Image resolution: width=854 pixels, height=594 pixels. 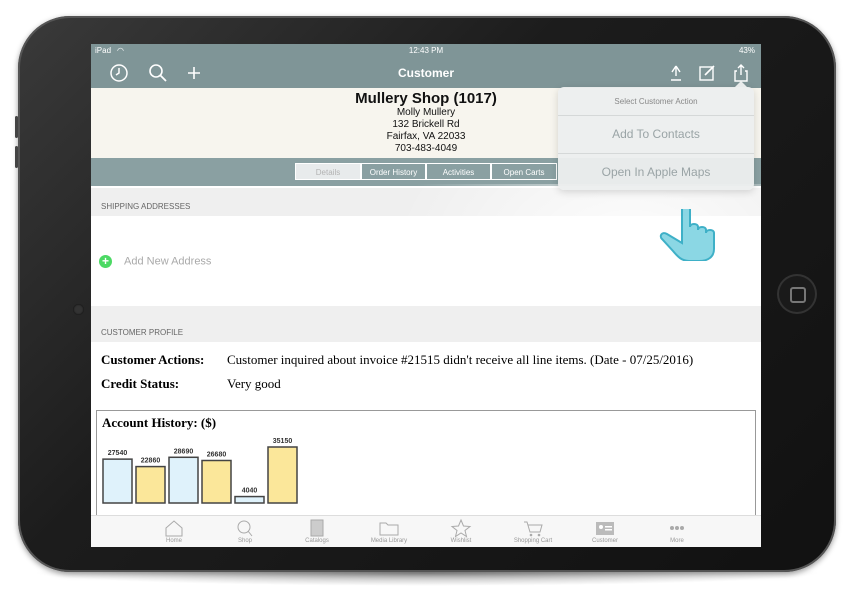 I want to click on tab-label: More, so click(x=677, y=541).